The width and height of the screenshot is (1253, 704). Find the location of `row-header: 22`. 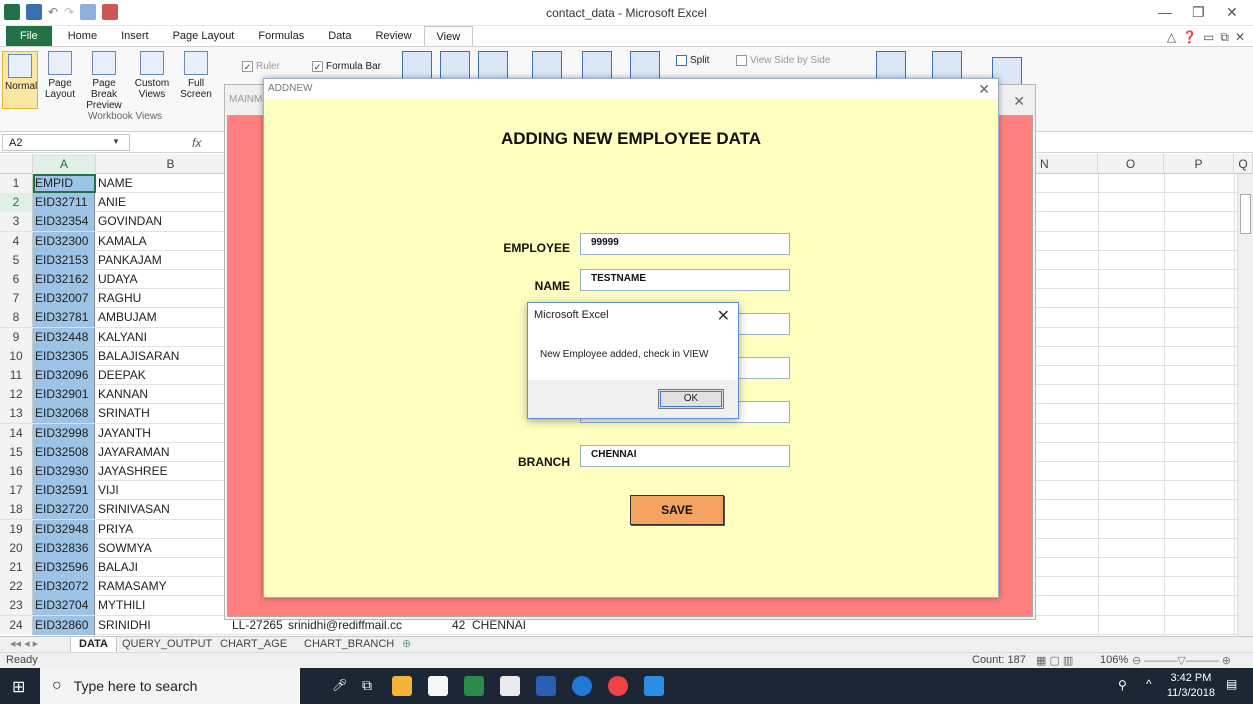

row-header: 22 is located at coordinates (16, 587).